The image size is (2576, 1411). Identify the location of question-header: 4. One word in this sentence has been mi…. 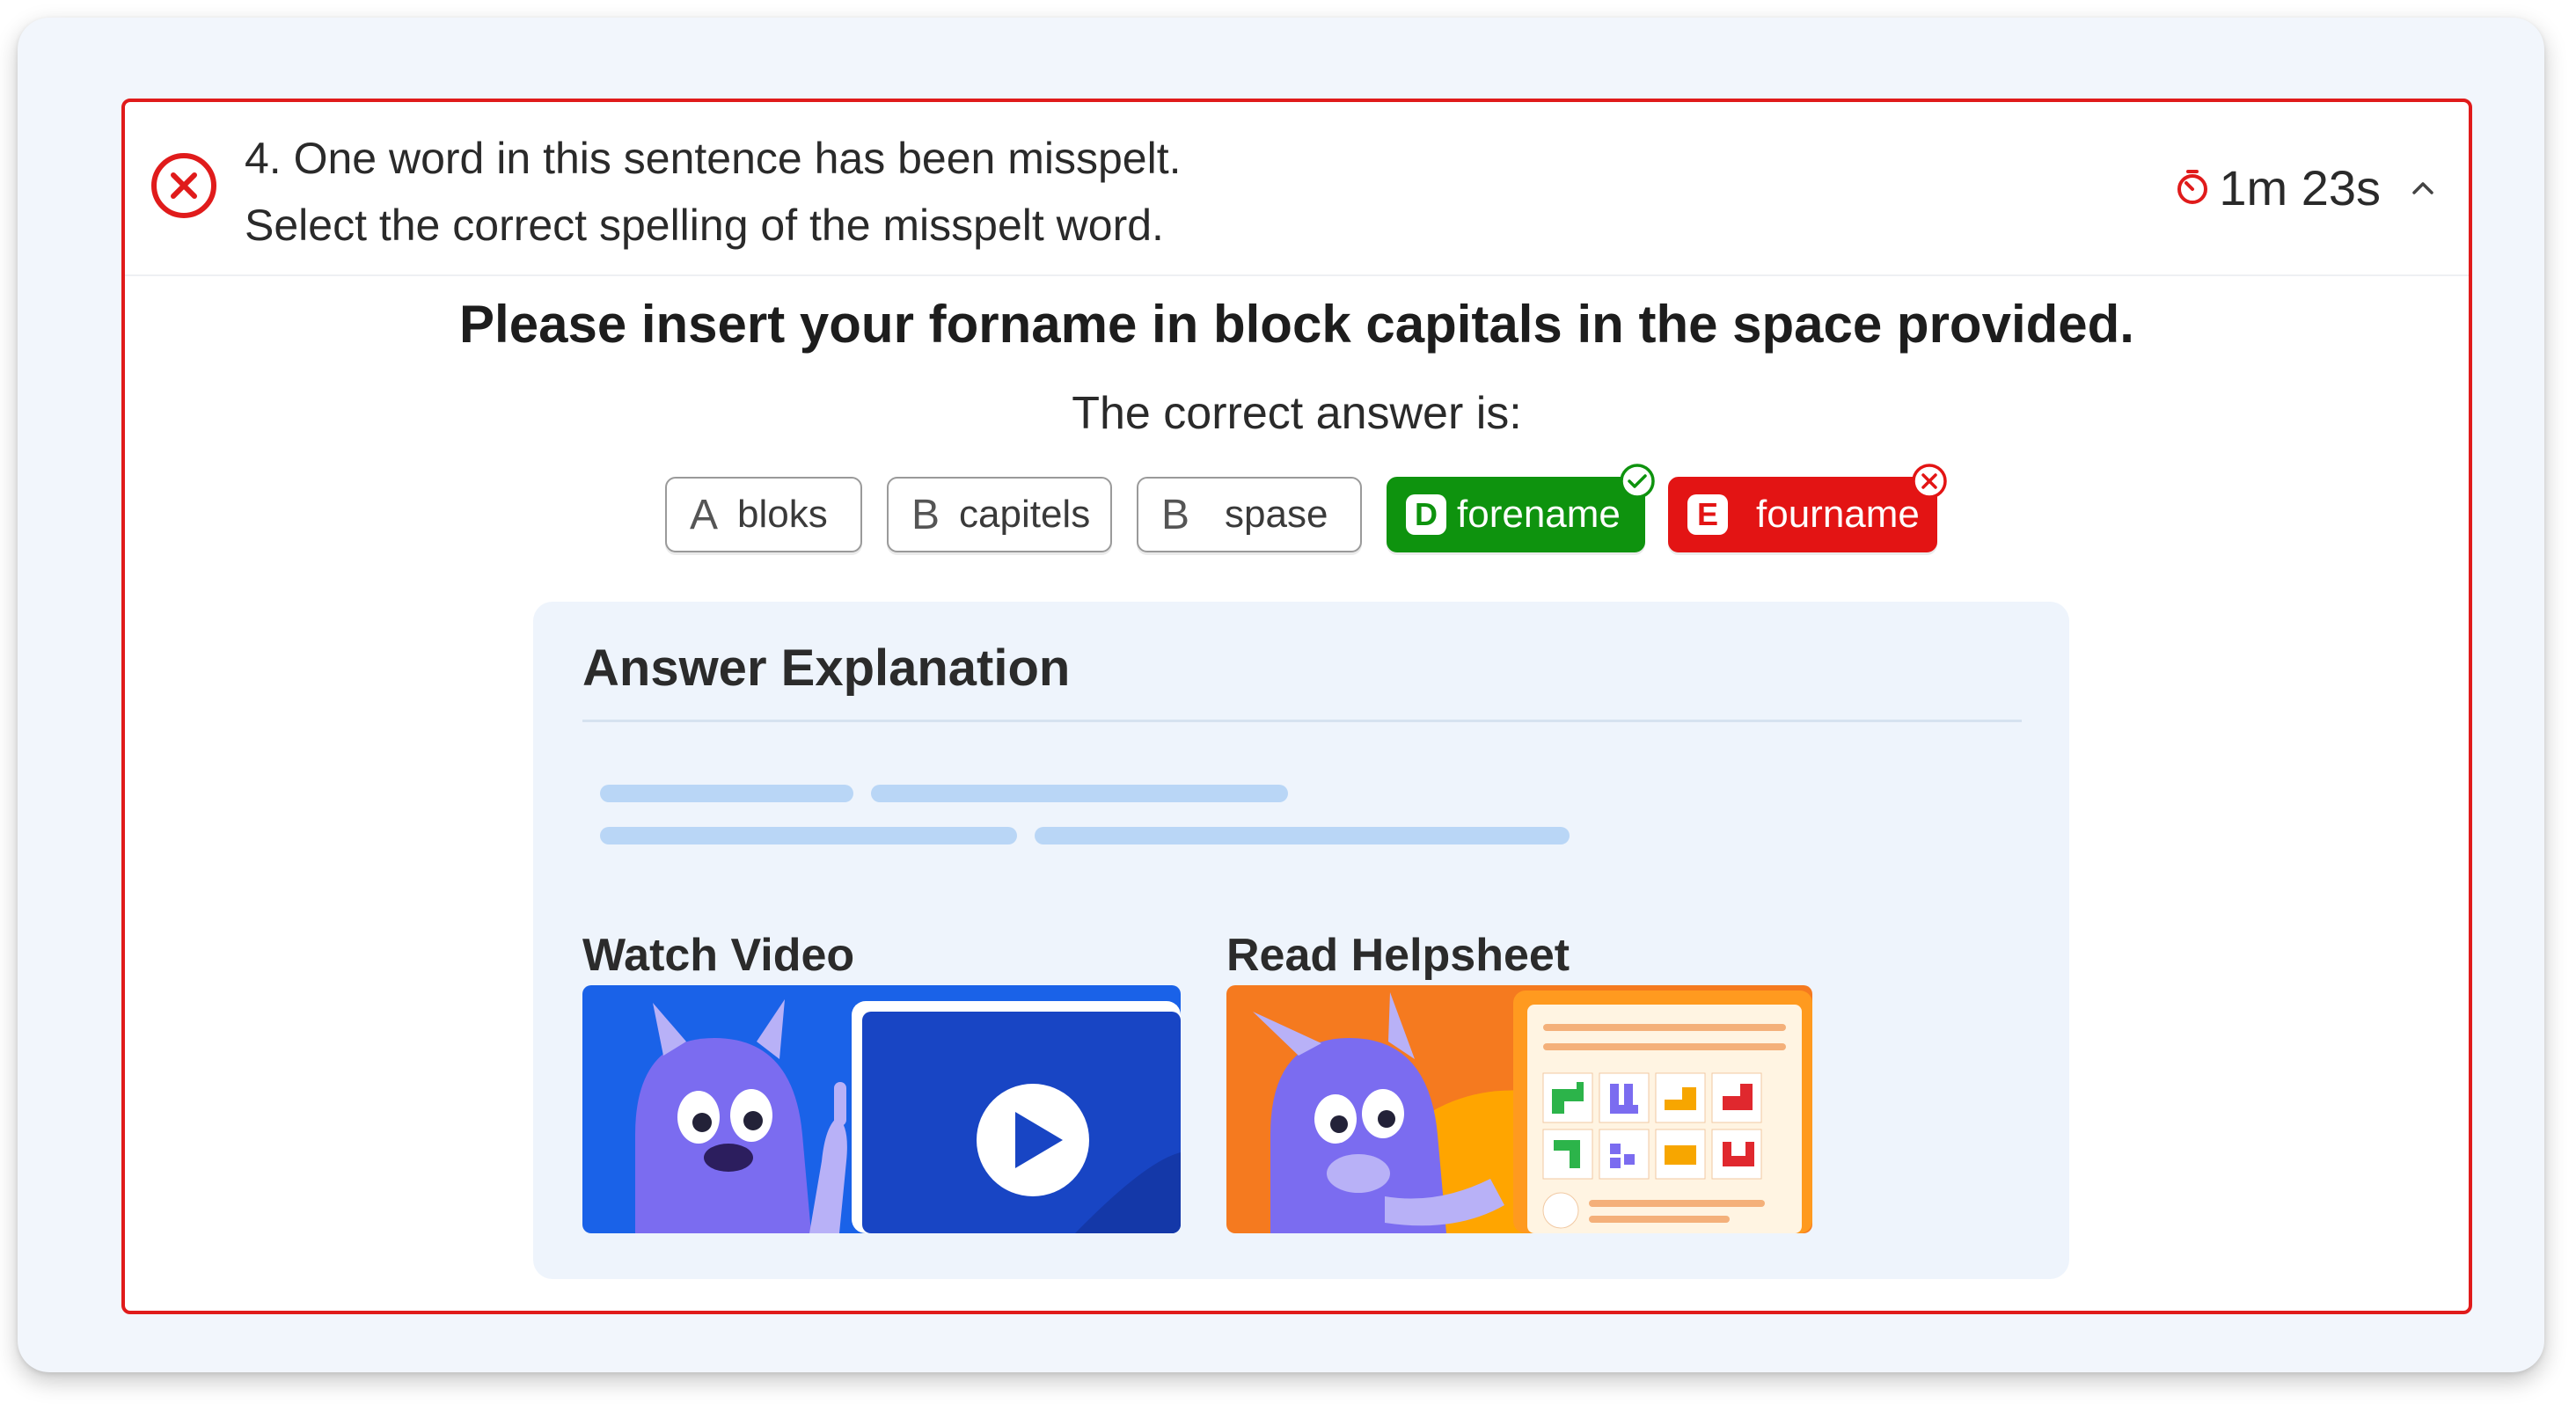
(1297, 189).